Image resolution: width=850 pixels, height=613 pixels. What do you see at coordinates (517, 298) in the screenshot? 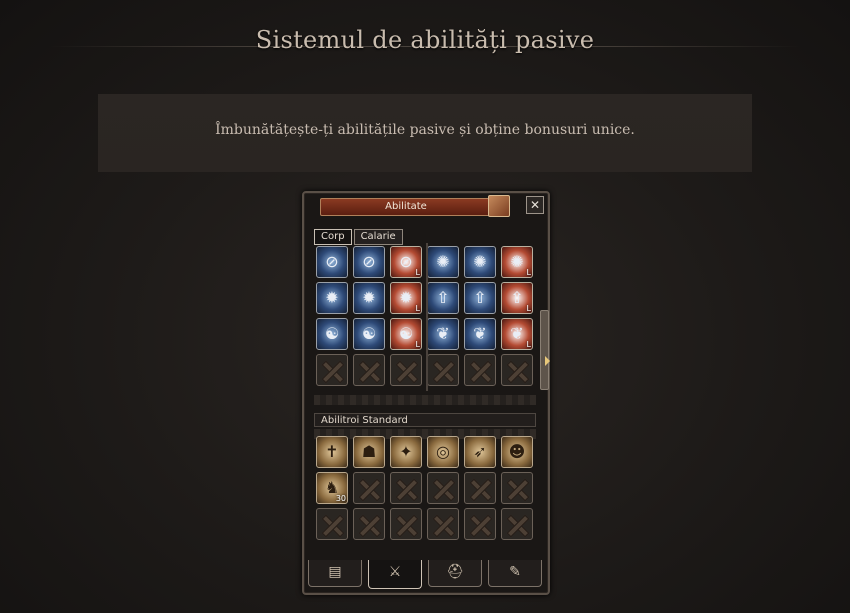
I see `skill-slot: ⇧ L` at bounding box center [517, 298].